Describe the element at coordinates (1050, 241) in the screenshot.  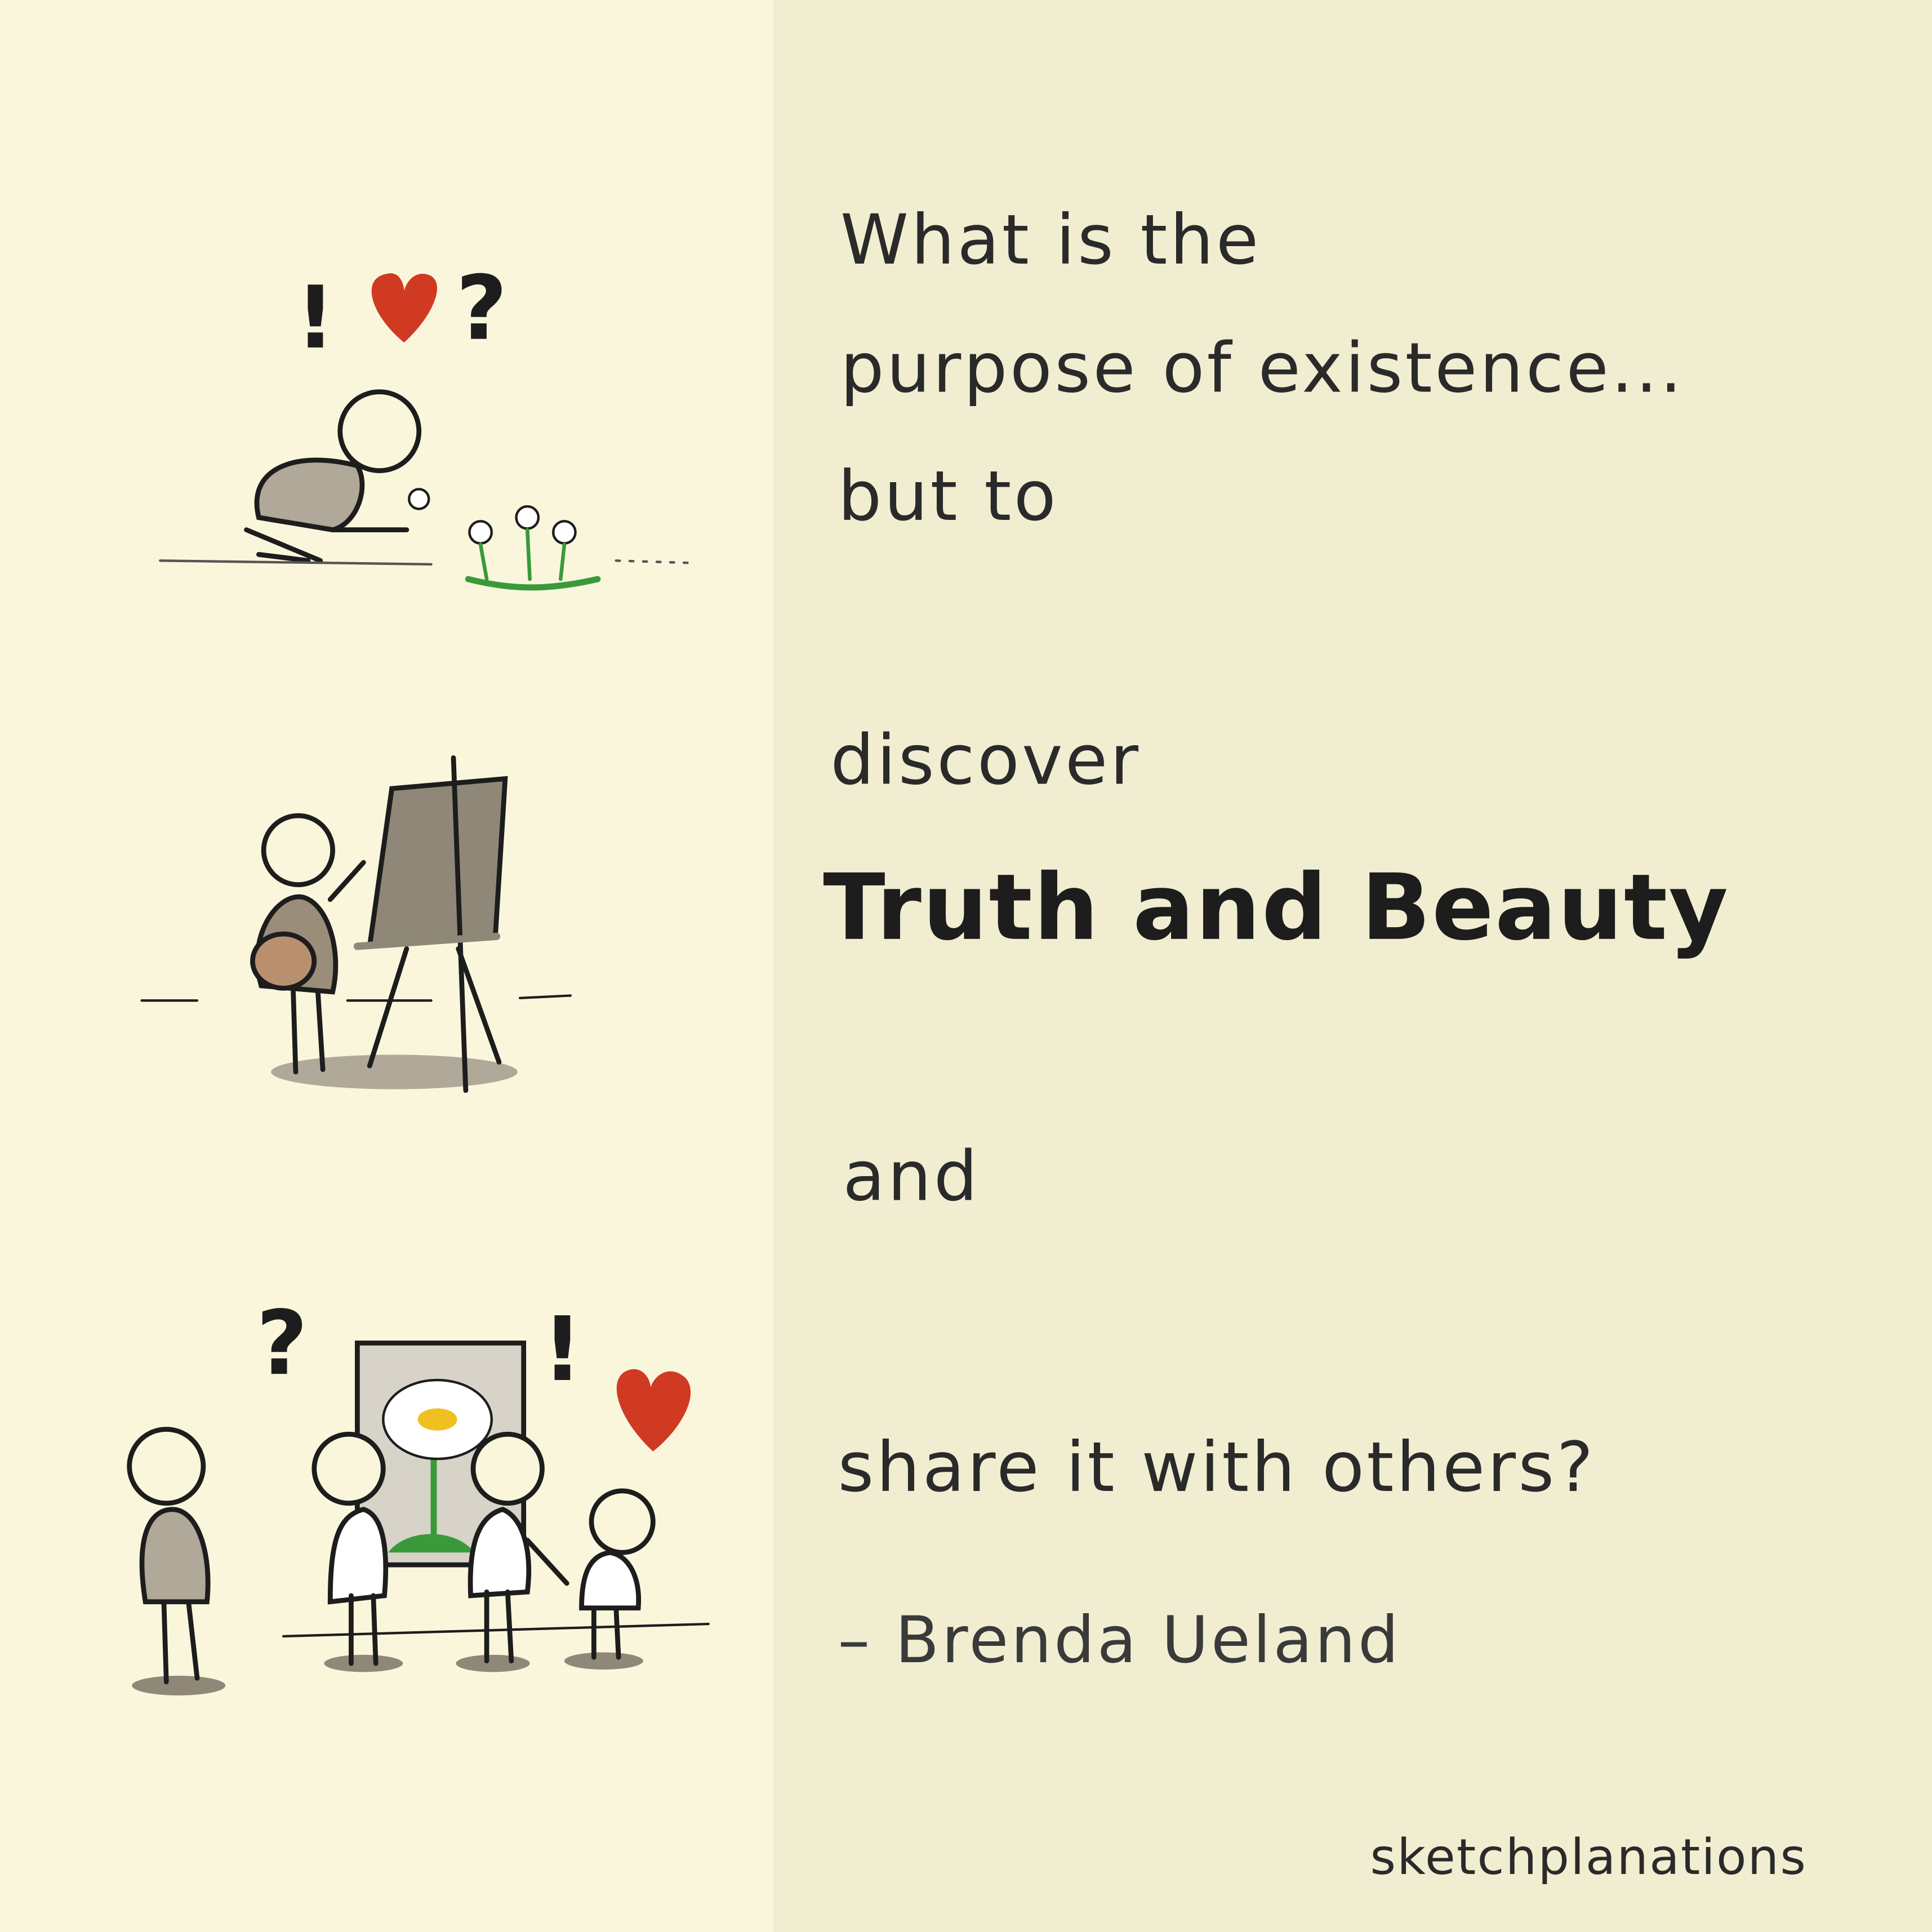
I see `quote-line-1: What is the` at that location.